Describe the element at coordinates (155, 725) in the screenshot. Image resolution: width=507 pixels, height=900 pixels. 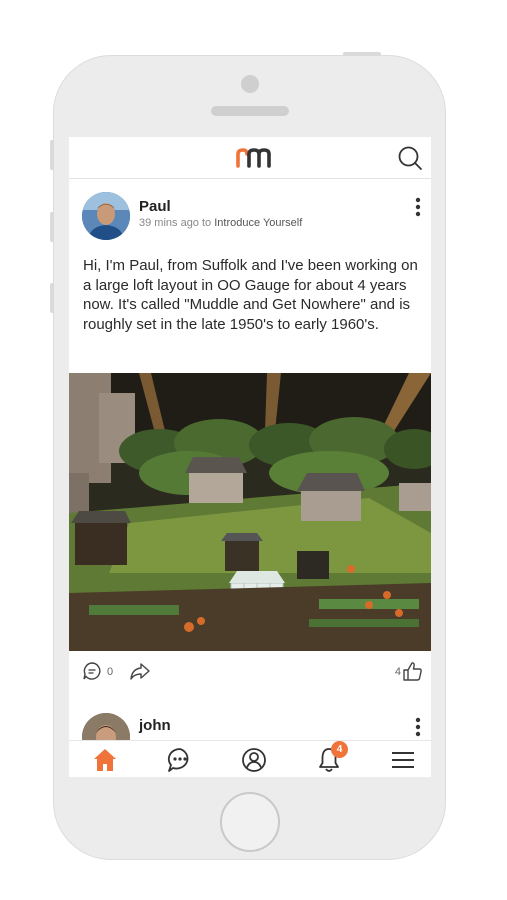
I see `post-author-name: john` at that location.